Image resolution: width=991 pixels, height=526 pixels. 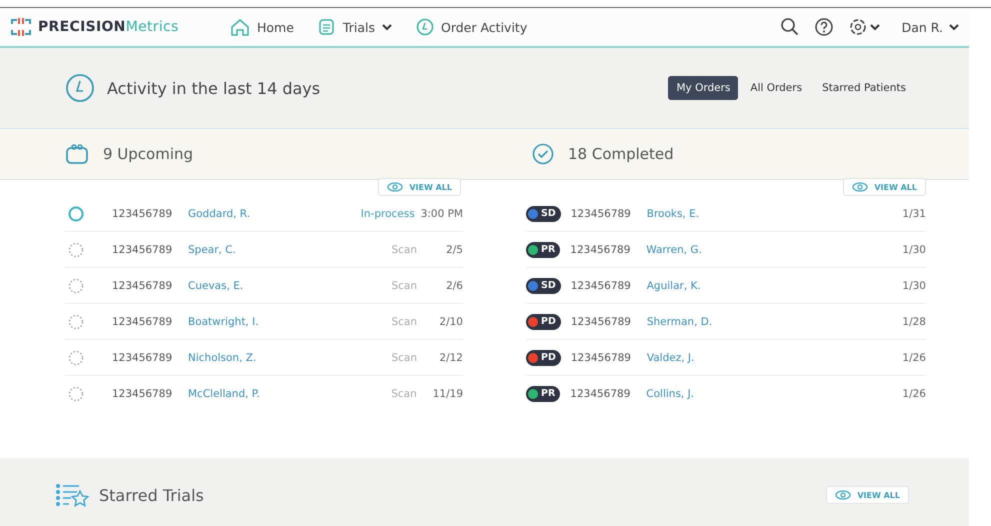 I want to click on patient-link: Boatwright, I., so click(x=290, y=322).